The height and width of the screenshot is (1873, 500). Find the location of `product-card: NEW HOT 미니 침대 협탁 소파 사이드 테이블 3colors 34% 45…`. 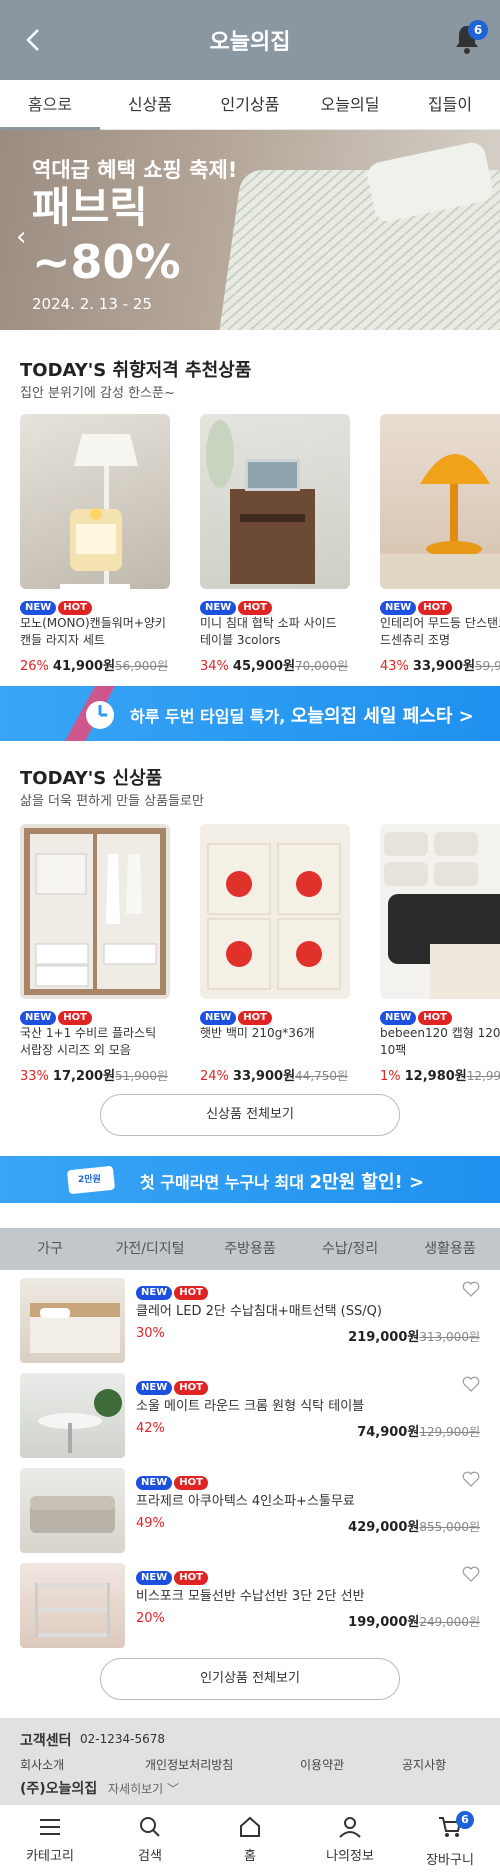

product-card: NEW HOT 미니 침대 협탁 소파 사이드 테이블 3colors 34% 45… is located at coordinates (275, 544).